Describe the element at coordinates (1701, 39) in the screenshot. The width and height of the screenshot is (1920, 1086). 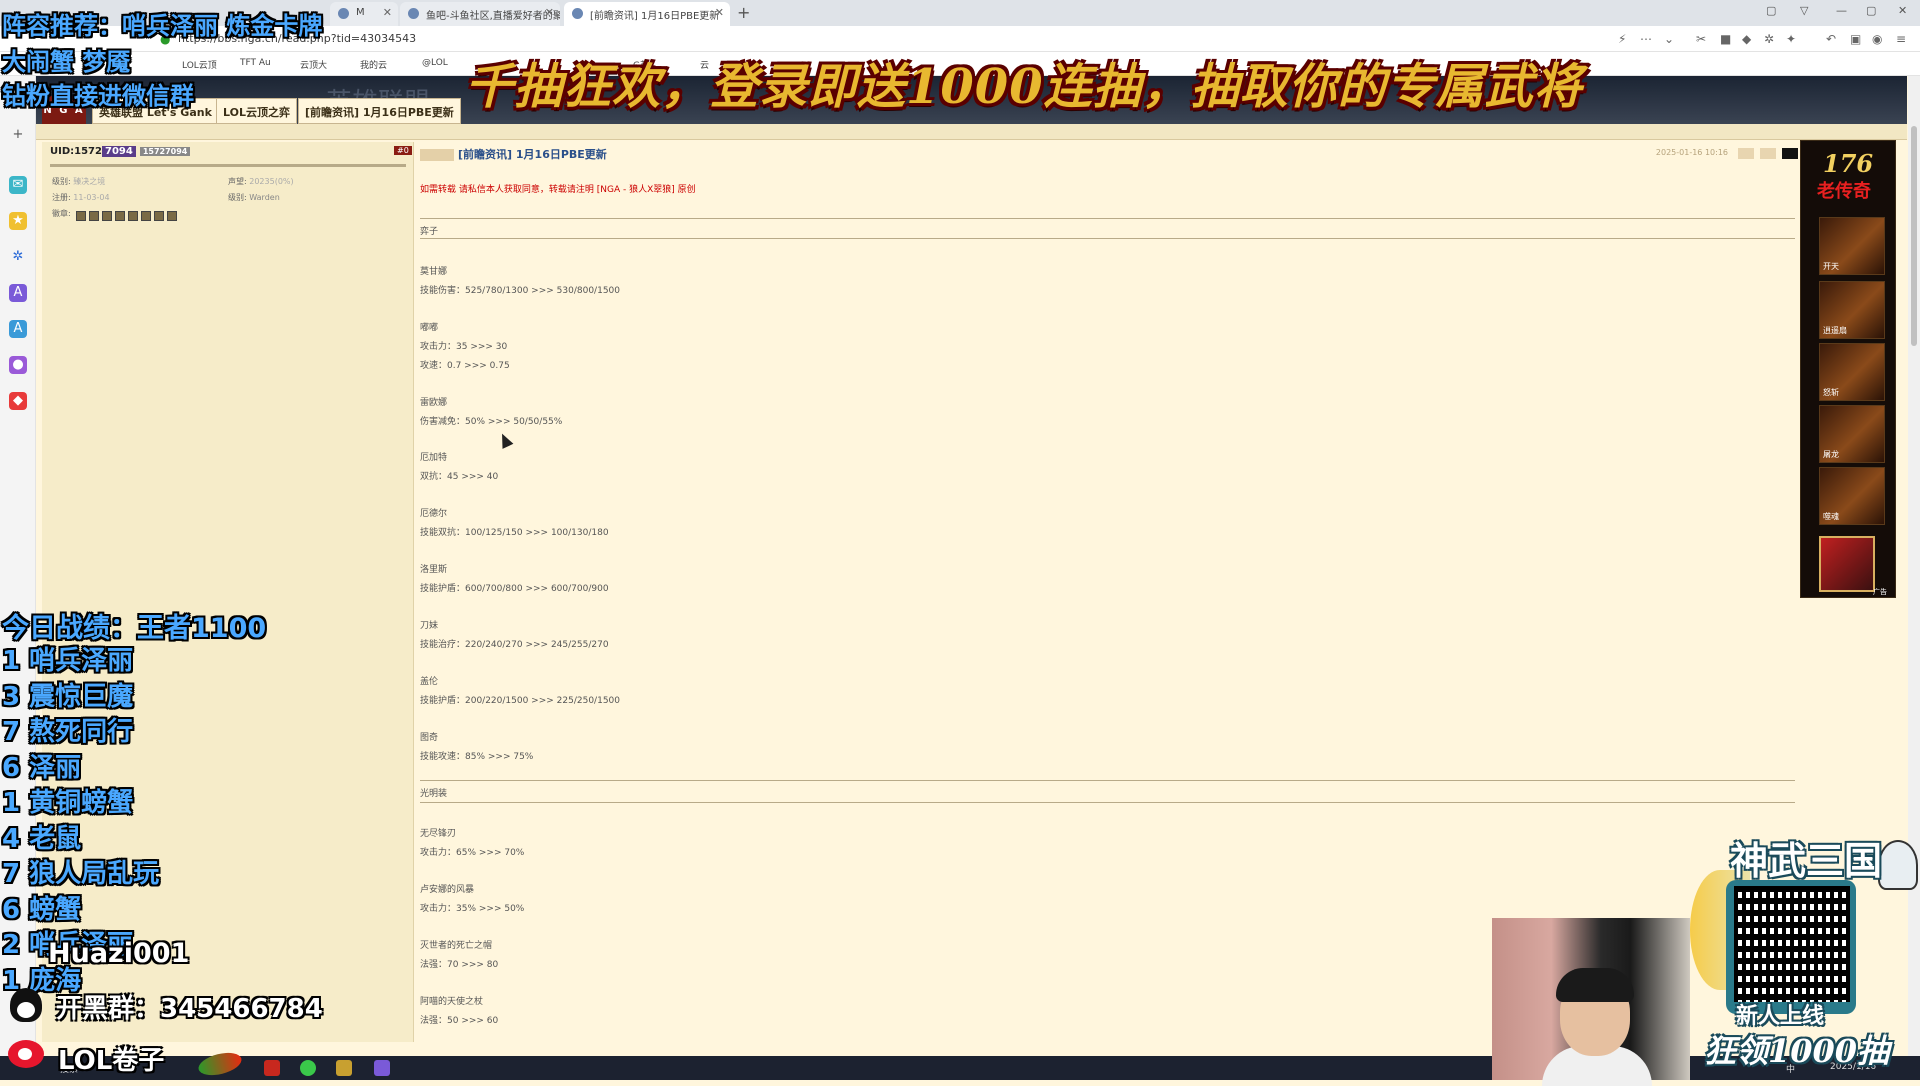
I see `cut-icon: ✂` at that location.